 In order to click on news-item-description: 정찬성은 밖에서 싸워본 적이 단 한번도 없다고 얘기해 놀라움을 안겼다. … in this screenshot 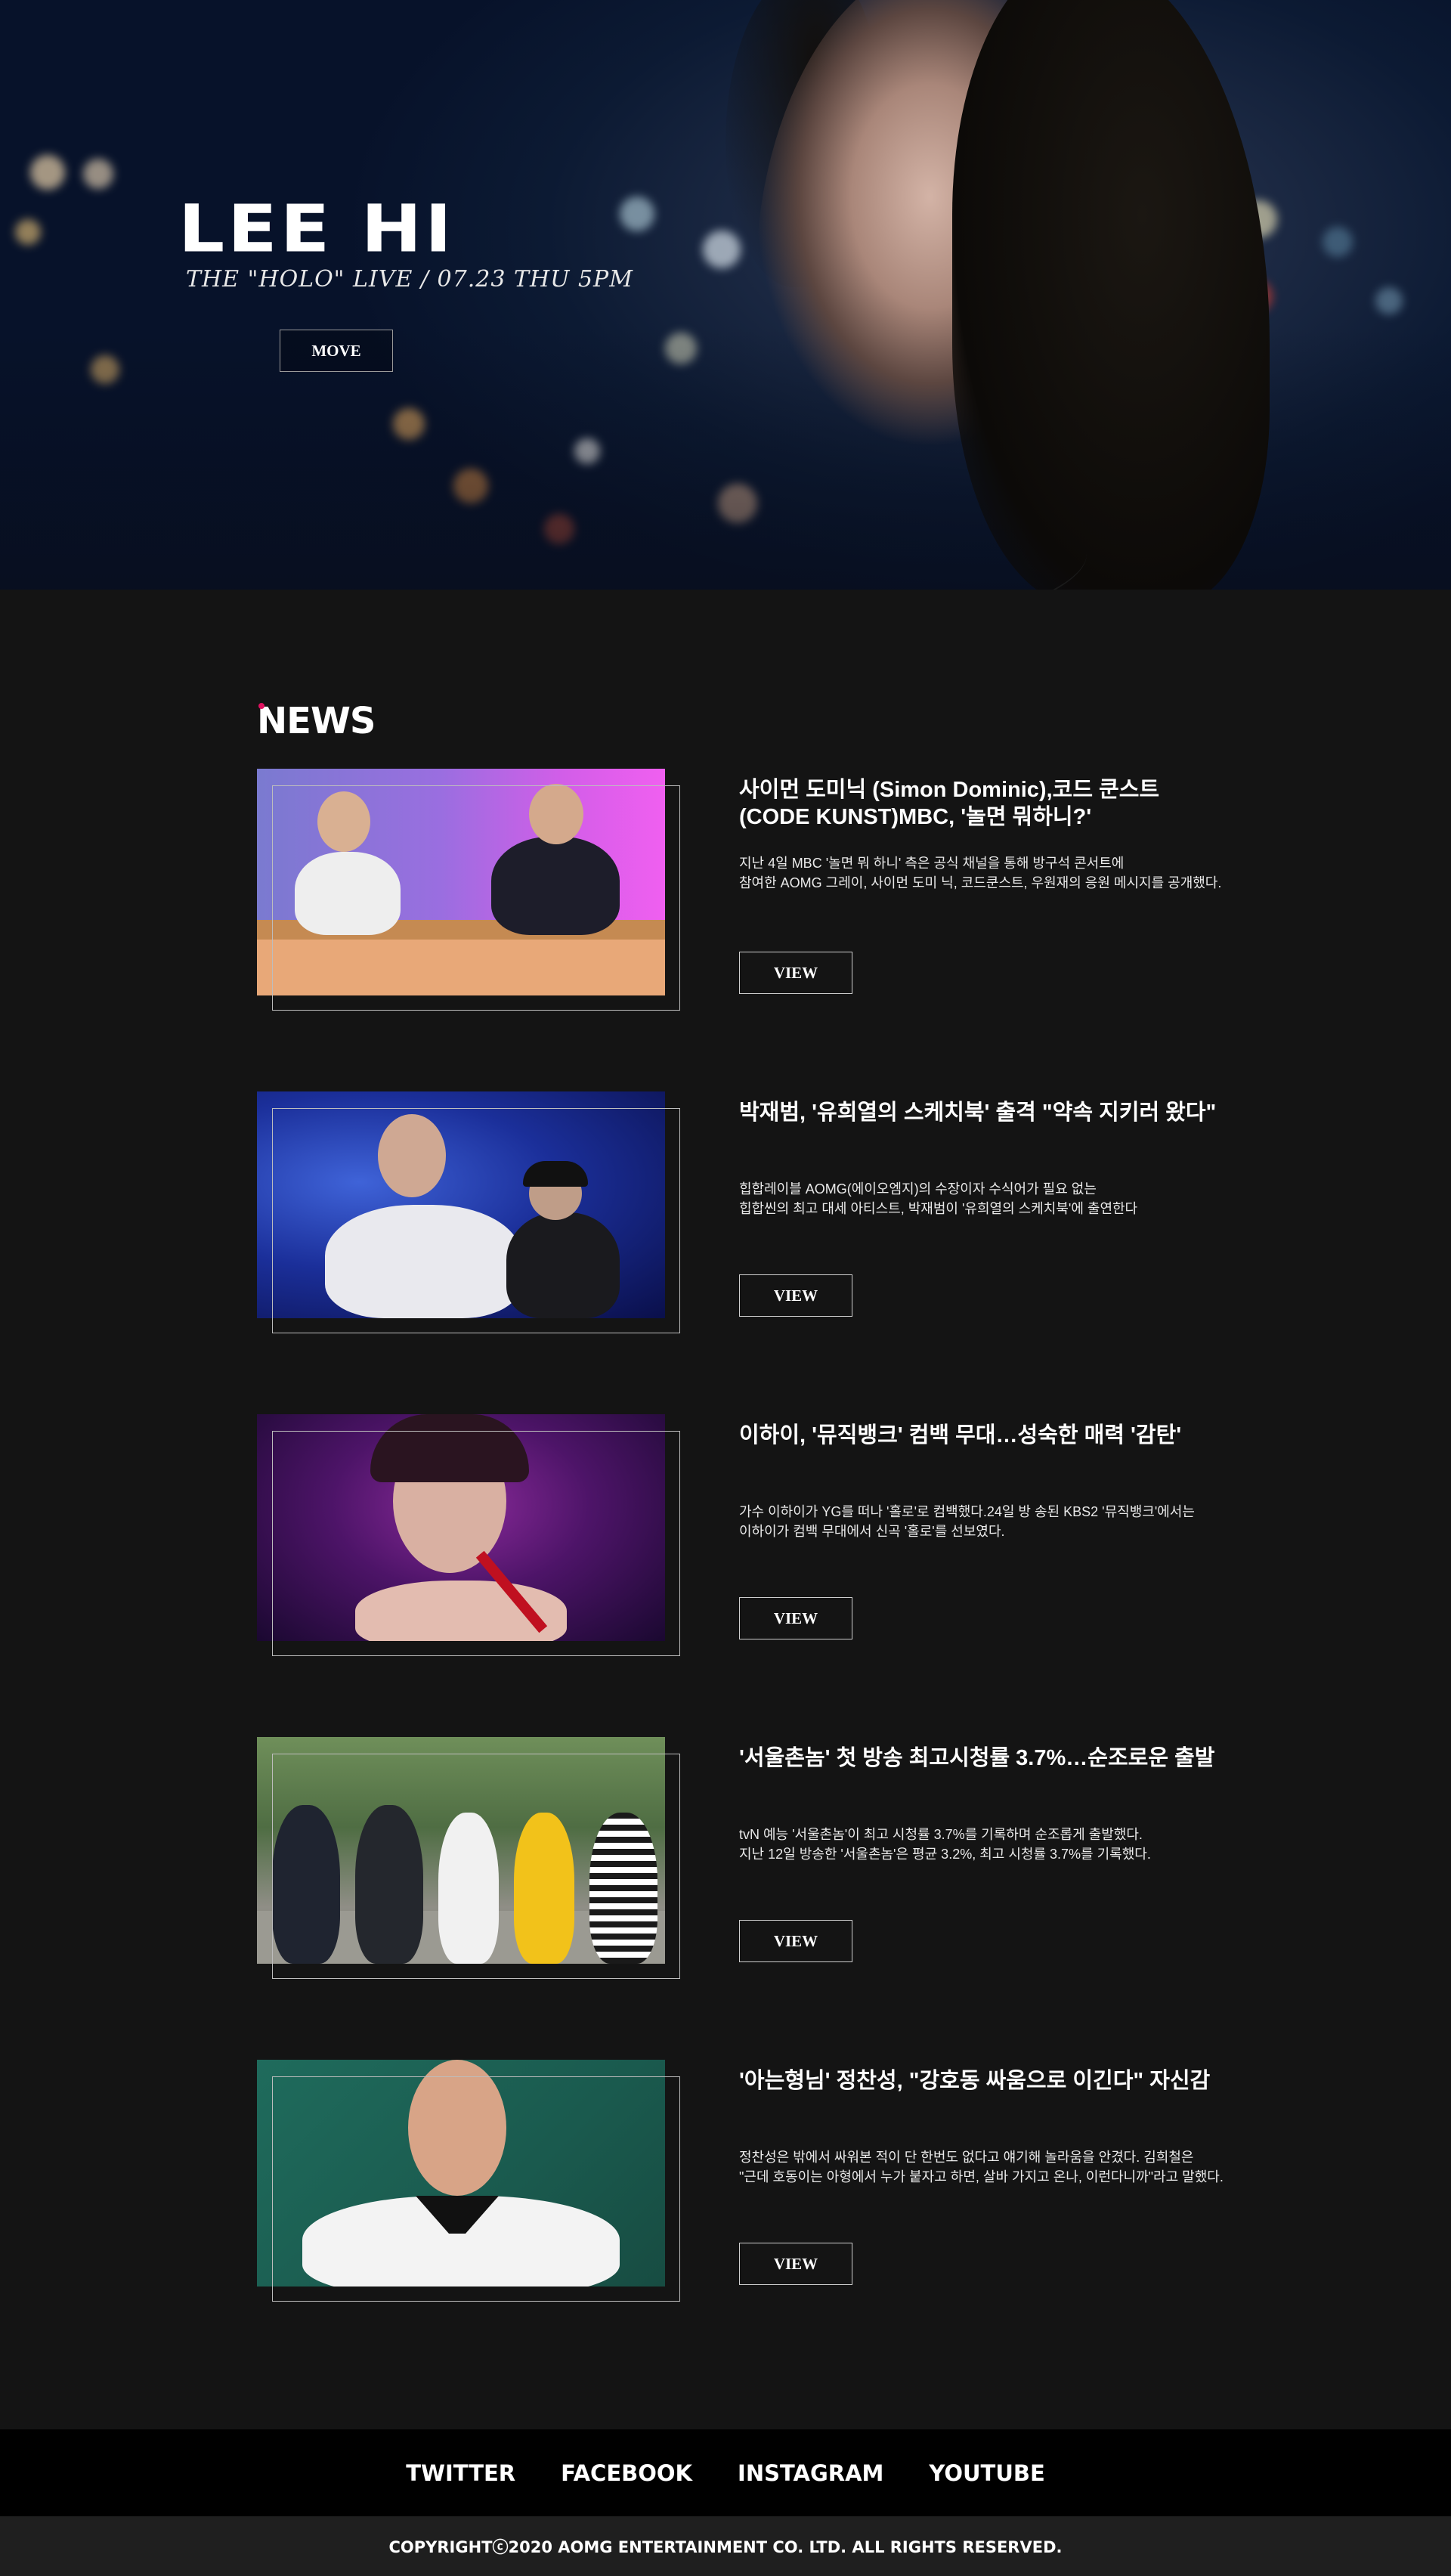, I will do `click(1004, 2167)`.